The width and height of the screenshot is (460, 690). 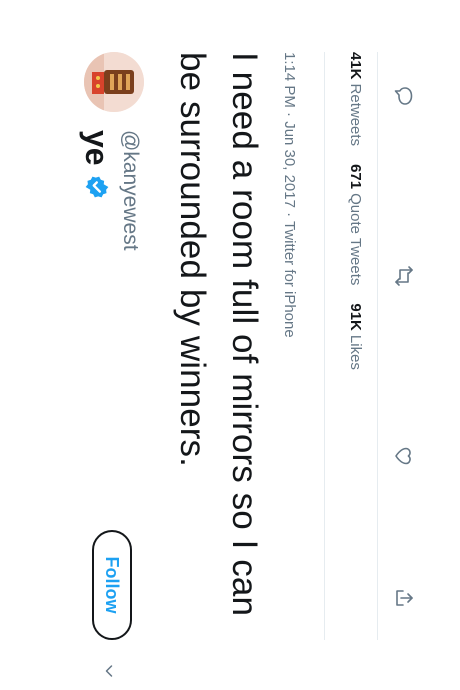 What do you see at coordinates (130, 190) in the screenshot?
I see `user-handle: @kanyewest` at bounding box center [130, 190].